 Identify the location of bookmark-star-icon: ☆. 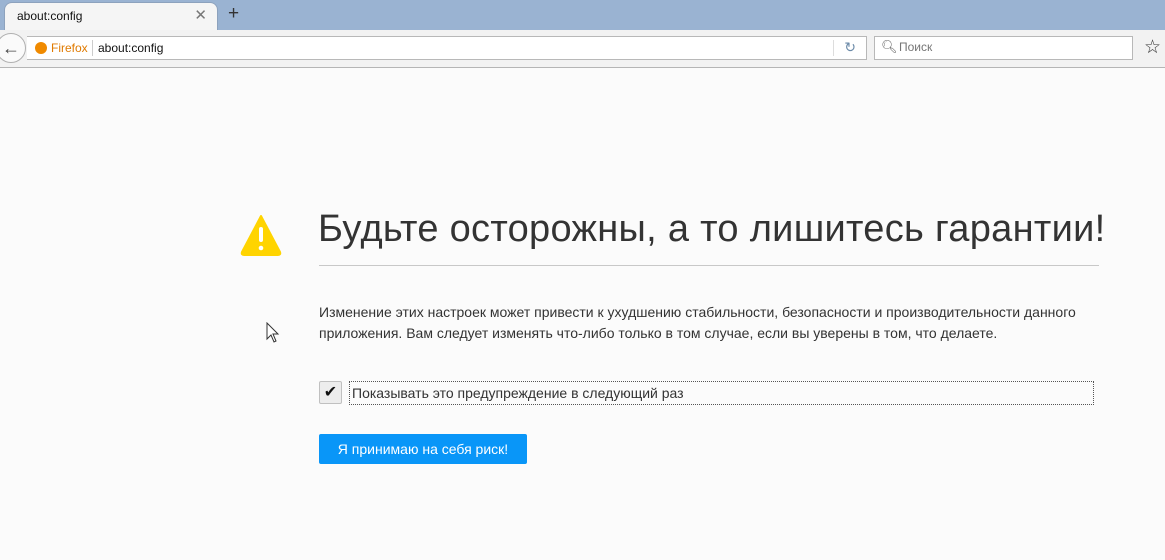
(1152, 47).